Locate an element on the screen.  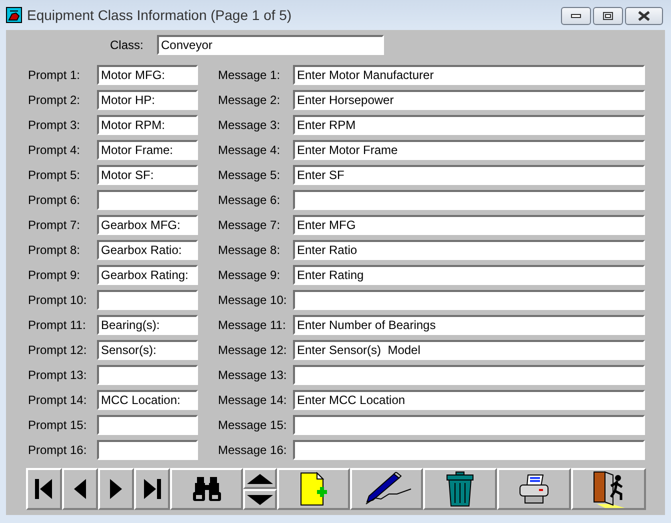
prompt-field: Gearbox Ratio: is located at coordinates (147, 250).